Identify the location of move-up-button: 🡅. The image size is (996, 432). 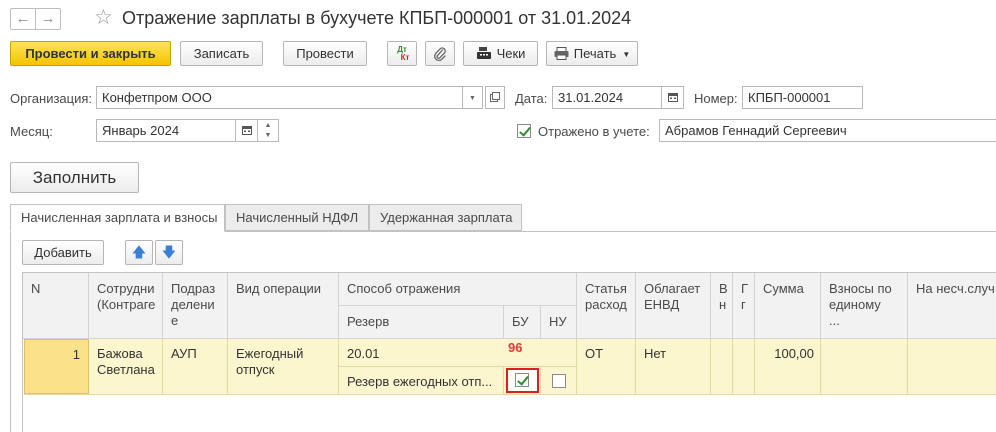
(139, 252).